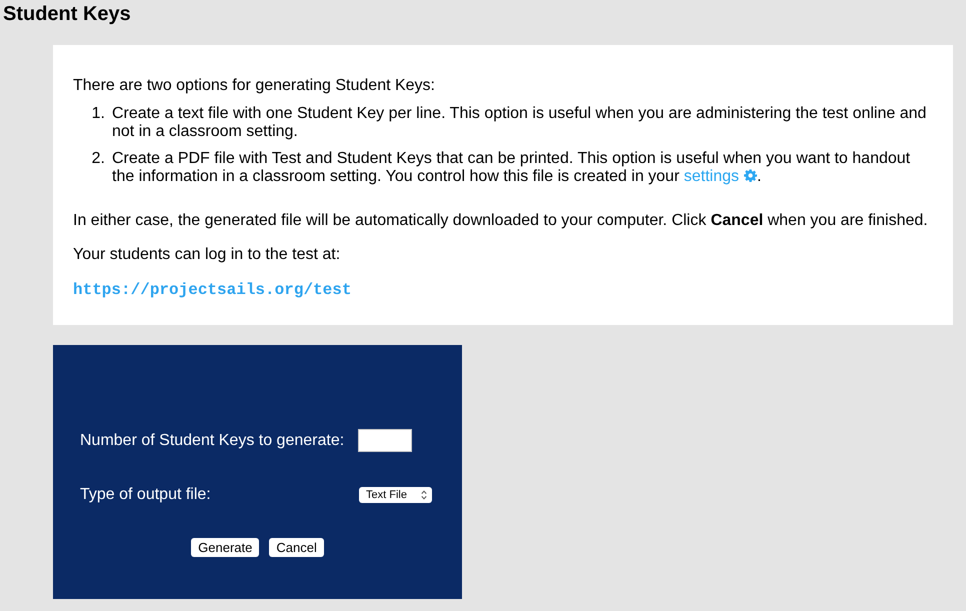  I want to click on key-count-field, so click(385, 440).